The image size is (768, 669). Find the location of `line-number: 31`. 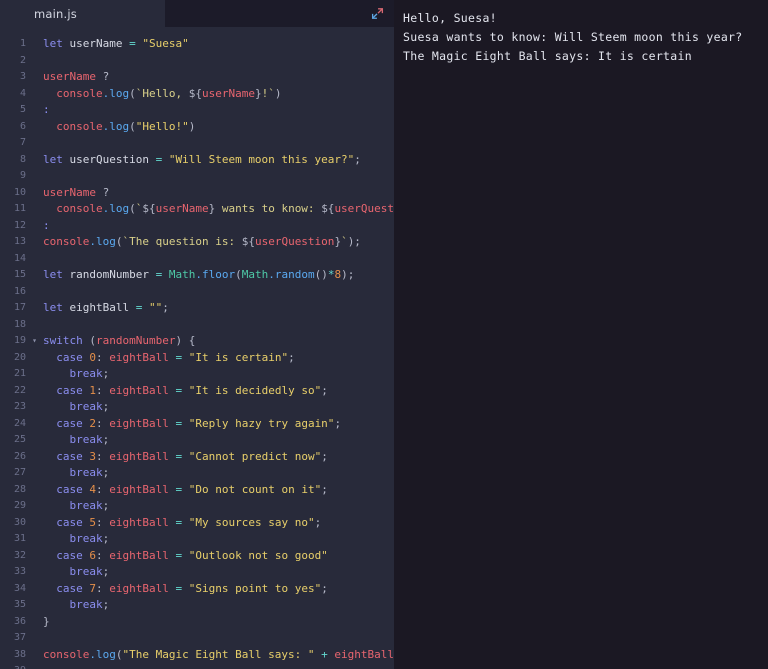

line-number: 31 is located at coordinates (19, 538).